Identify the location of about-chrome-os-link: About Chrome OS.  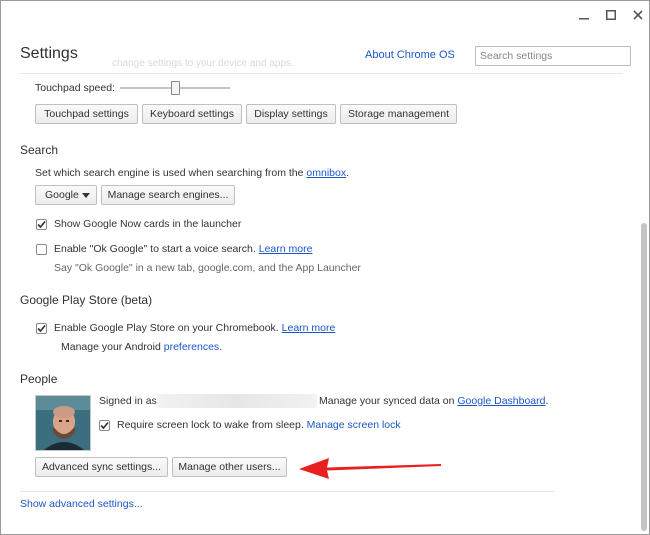
(410, 55).